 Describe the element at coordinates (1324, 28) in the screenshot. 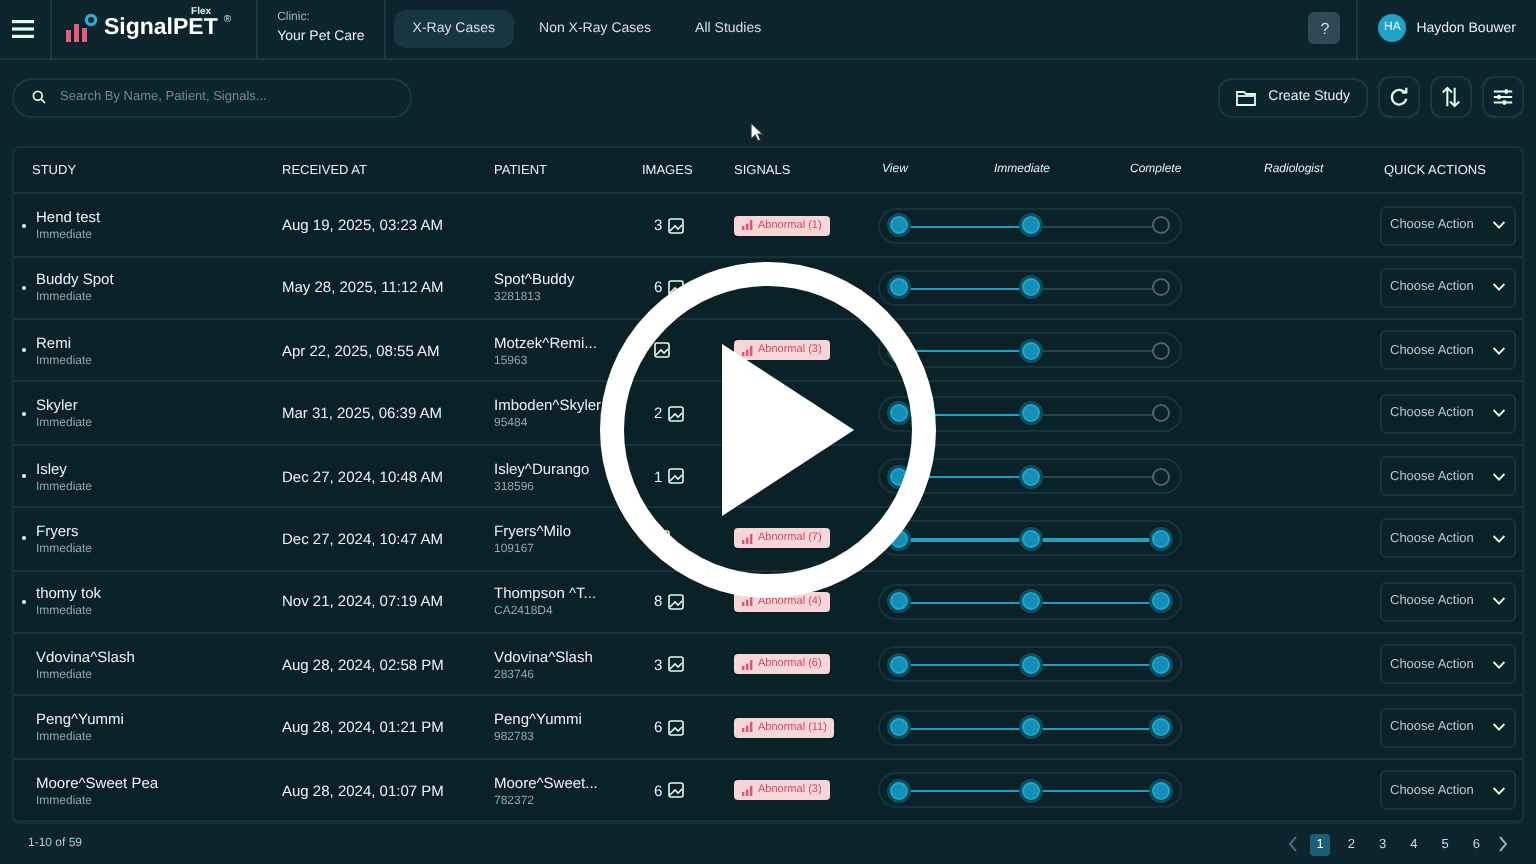

I see `help-button: ?` at that location.